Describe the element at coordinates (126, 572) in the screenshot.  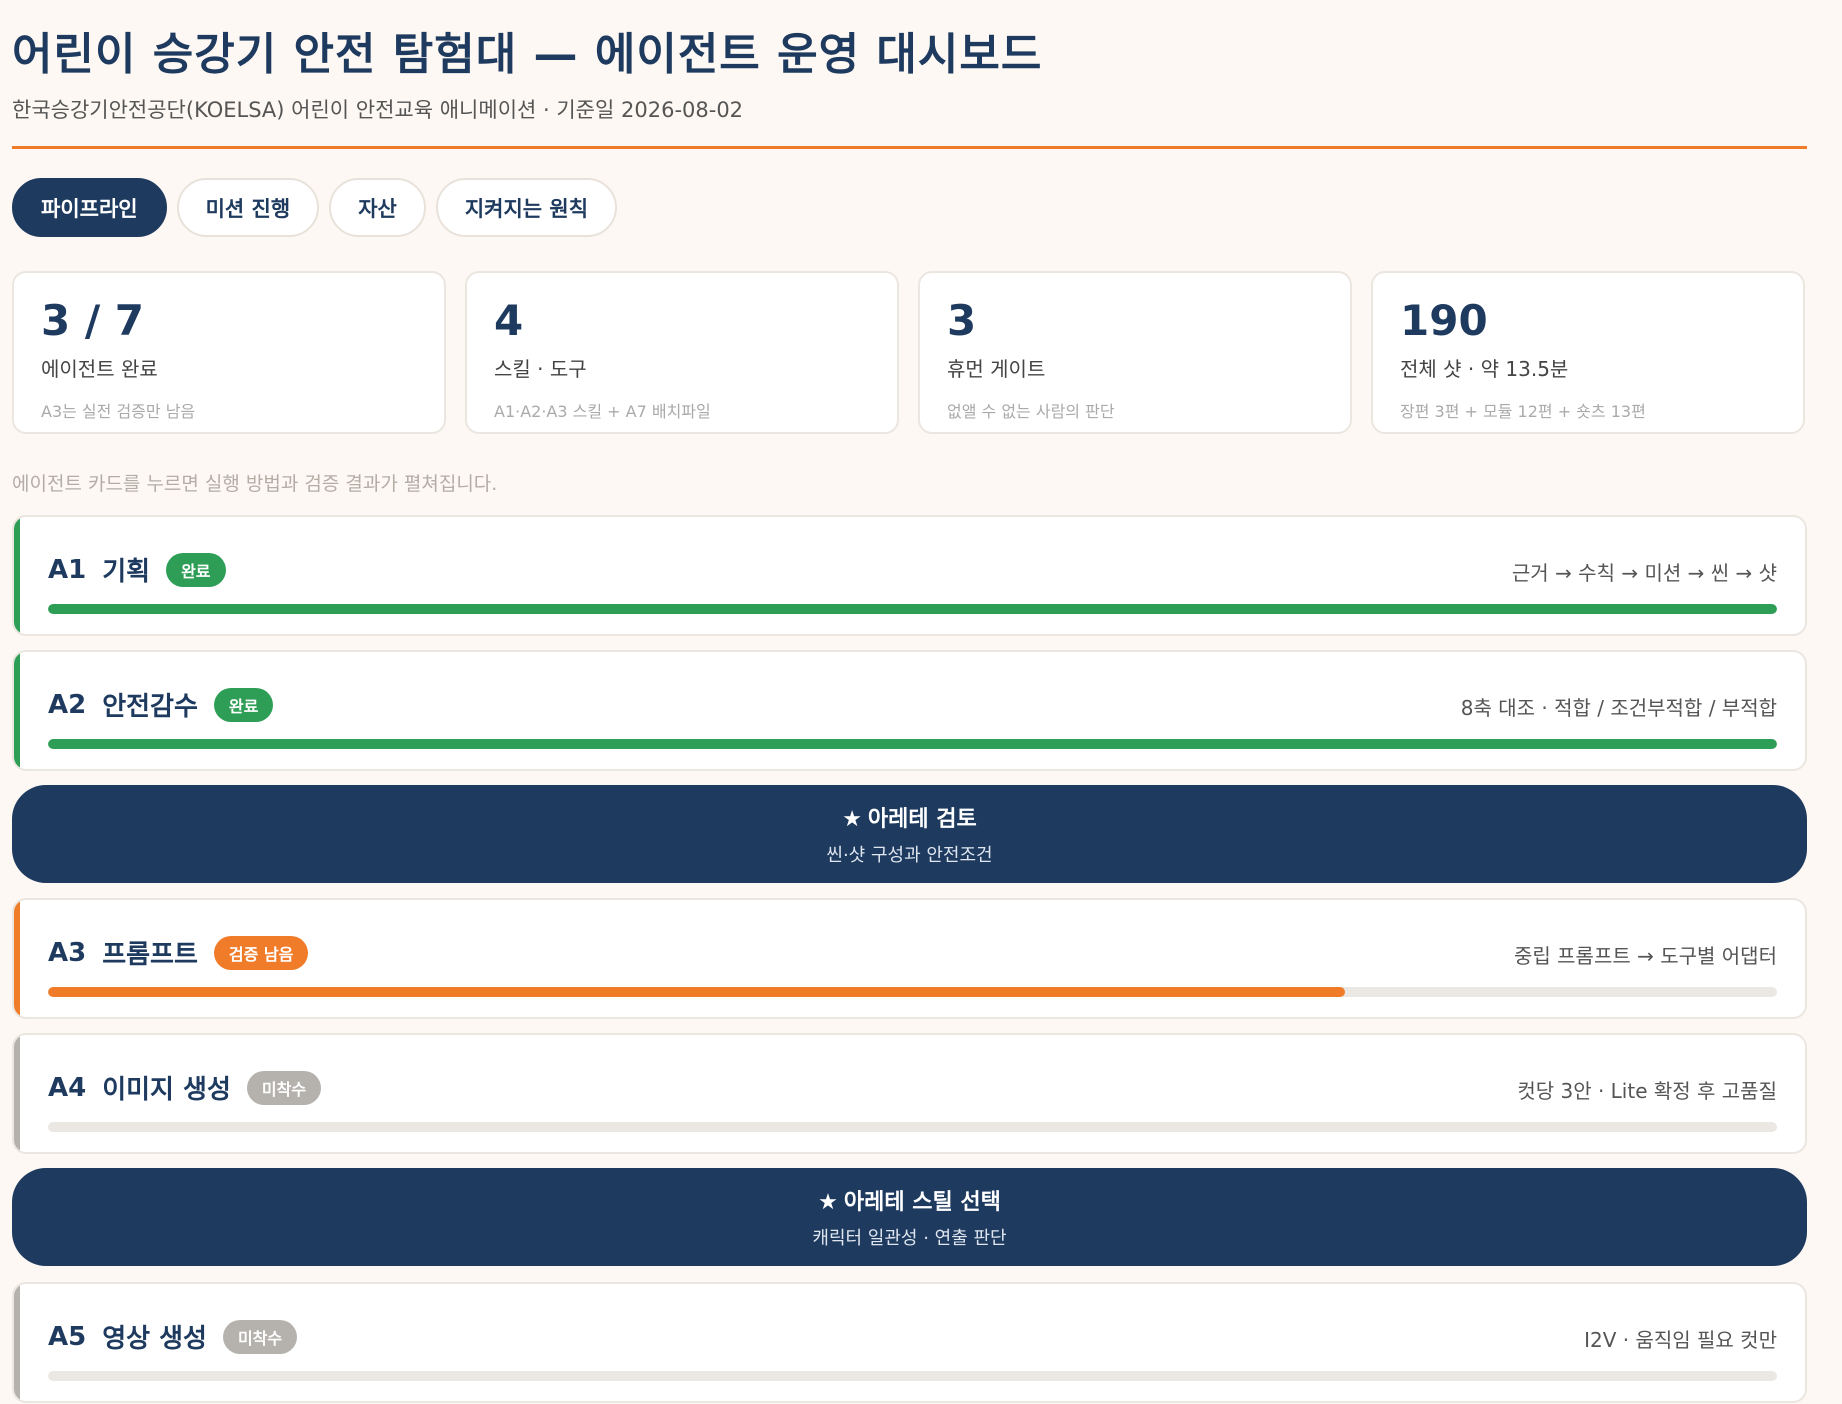
I see `agent-name: 기획` at that location.